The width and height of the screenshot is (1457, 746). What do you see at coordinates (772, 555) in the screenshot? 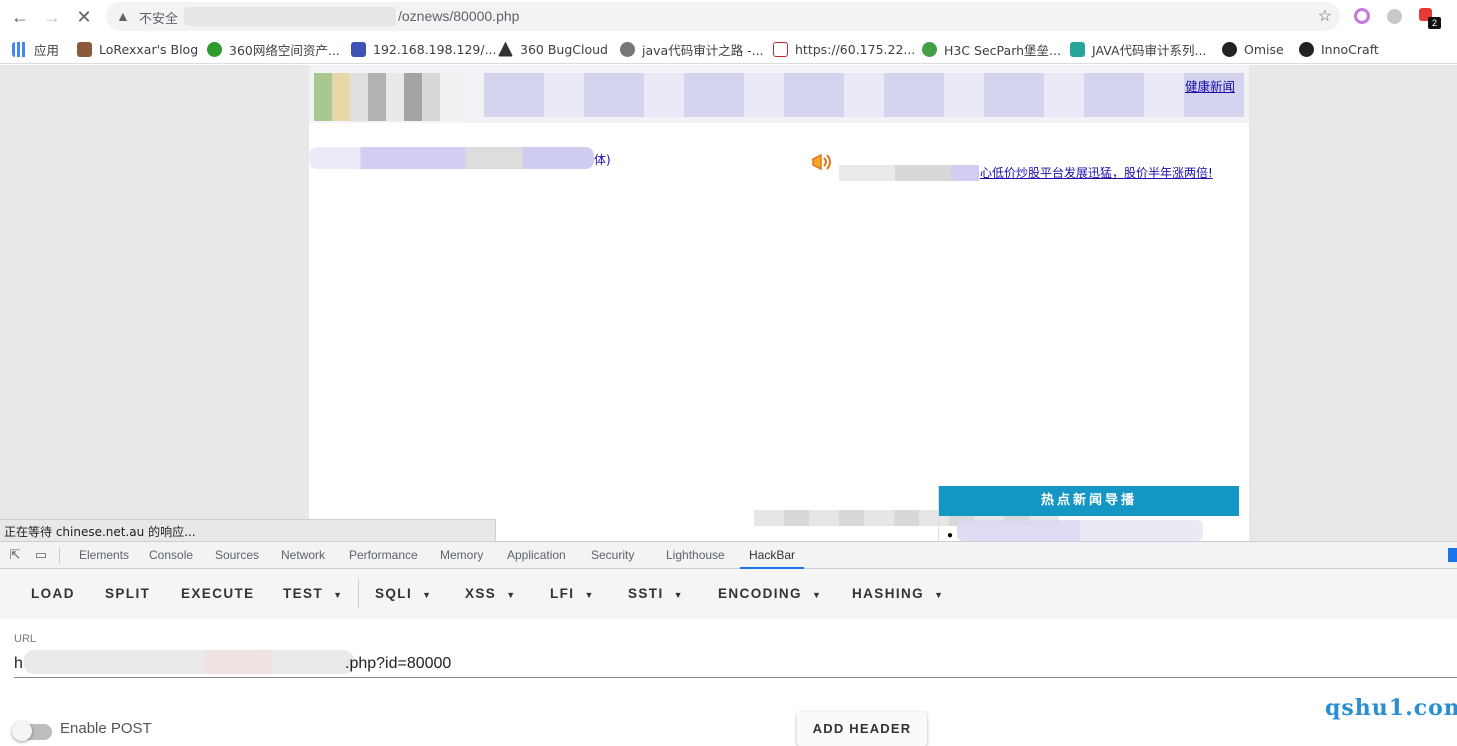
I see `tab-hackbar: HackBar` at bounding box center [772, 555].